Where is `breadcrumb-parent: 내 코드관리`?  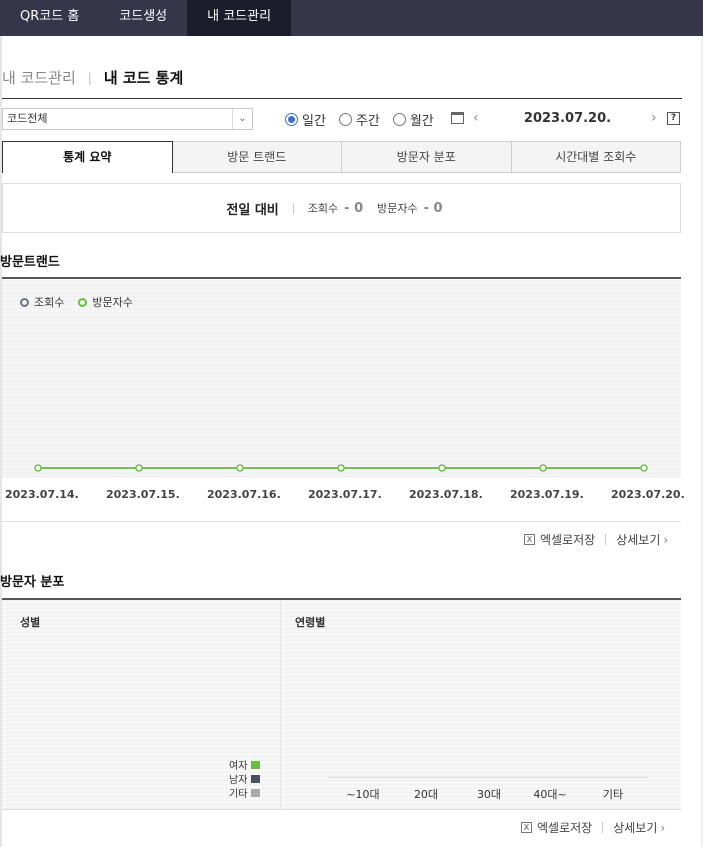
breadcrumb-parent: 내 코드관리 is located at coordinates (39, 77).